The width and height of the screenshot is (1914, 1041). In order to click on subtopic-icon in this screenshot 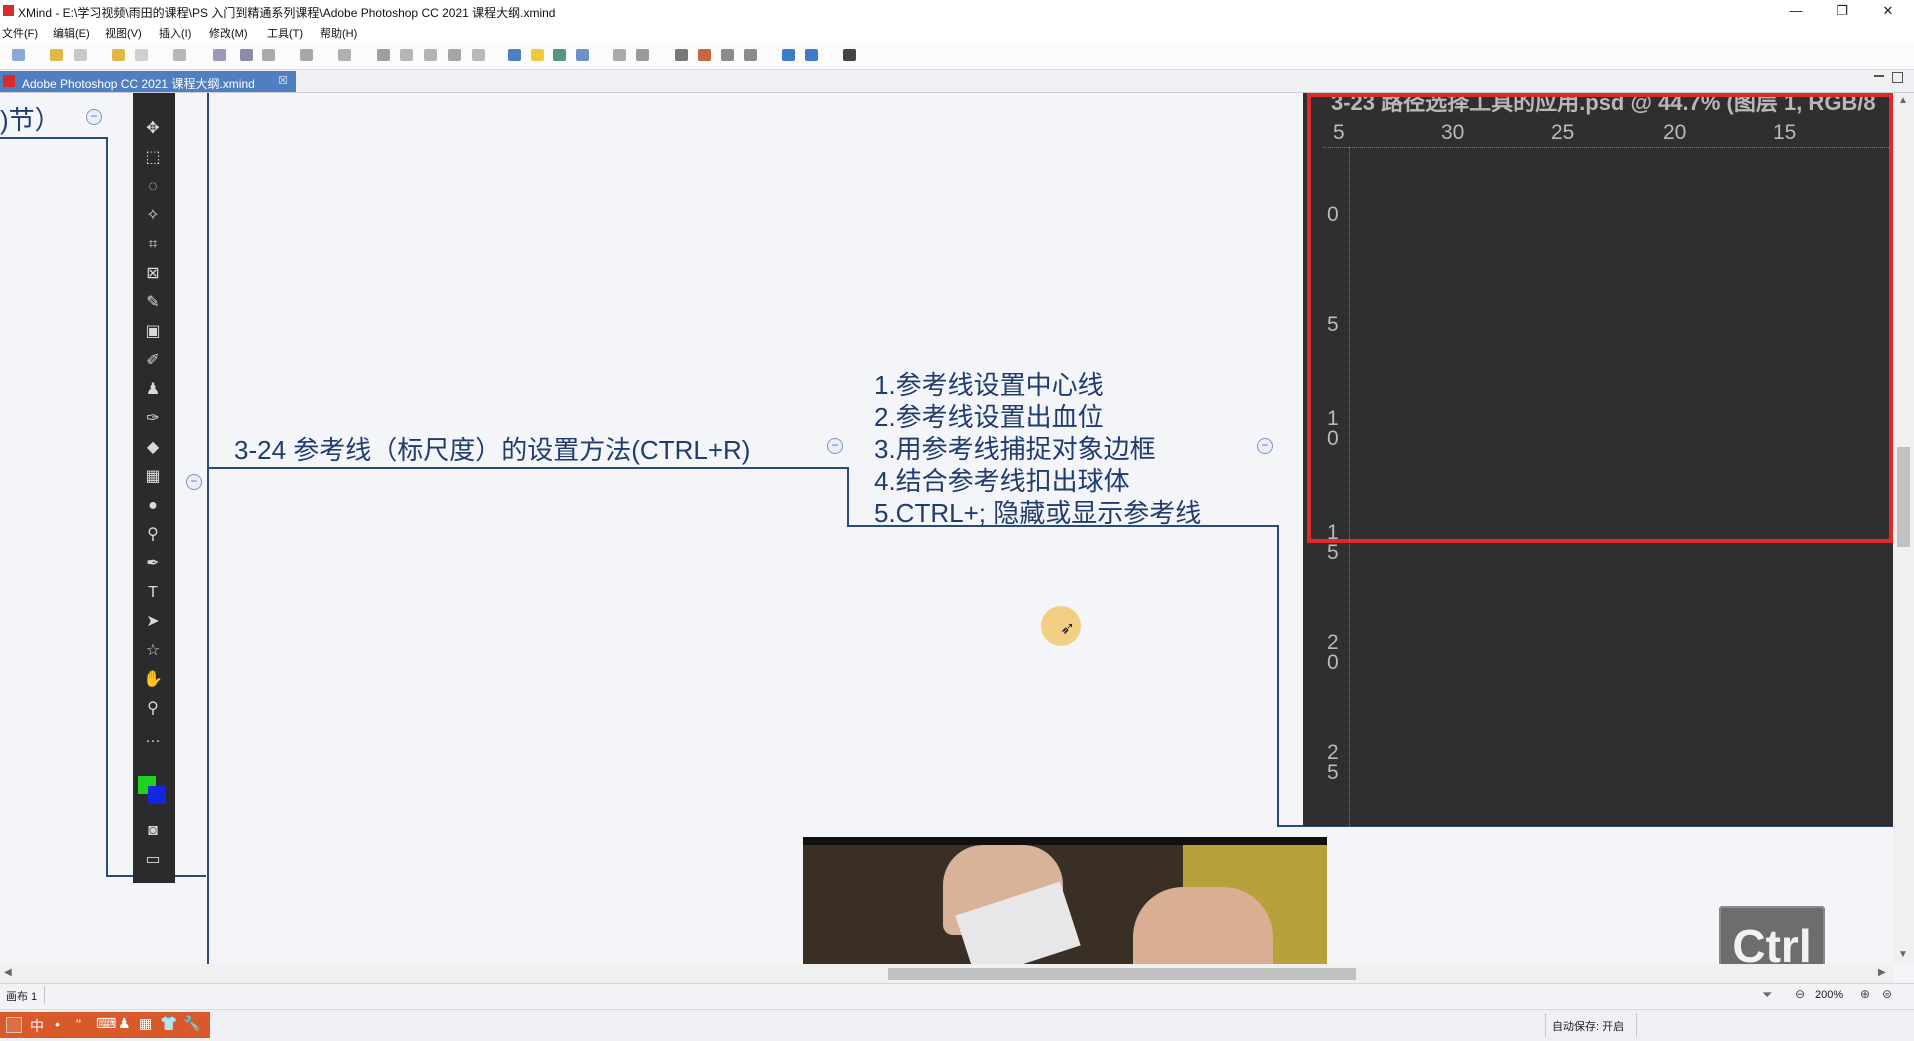, I will do `click(219, 55)`.